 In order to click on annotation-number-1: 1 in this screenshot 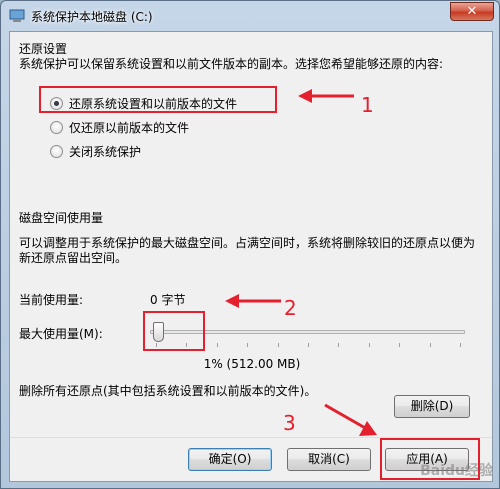, I will do `click(367, 105)`.